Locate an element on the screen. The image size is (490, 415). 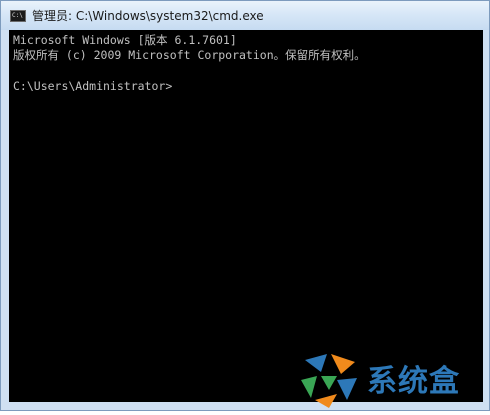
watermark-logo: 系统盒 is located at coordinates (389, 380).